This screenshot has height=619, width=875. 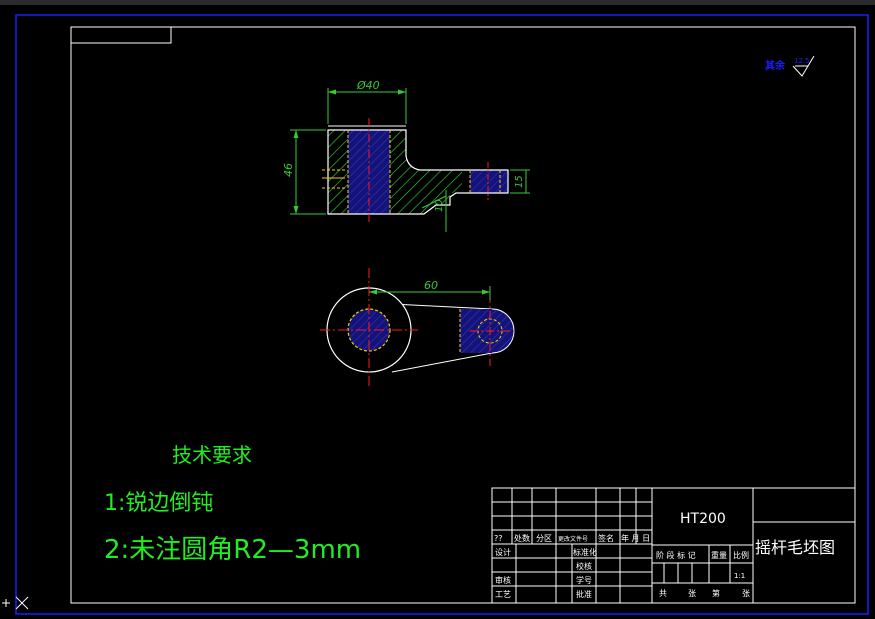 What do you see at coordinates (15, 603) in the screenshot?
I see `ucs-icon` at bounding box center [15, 603].